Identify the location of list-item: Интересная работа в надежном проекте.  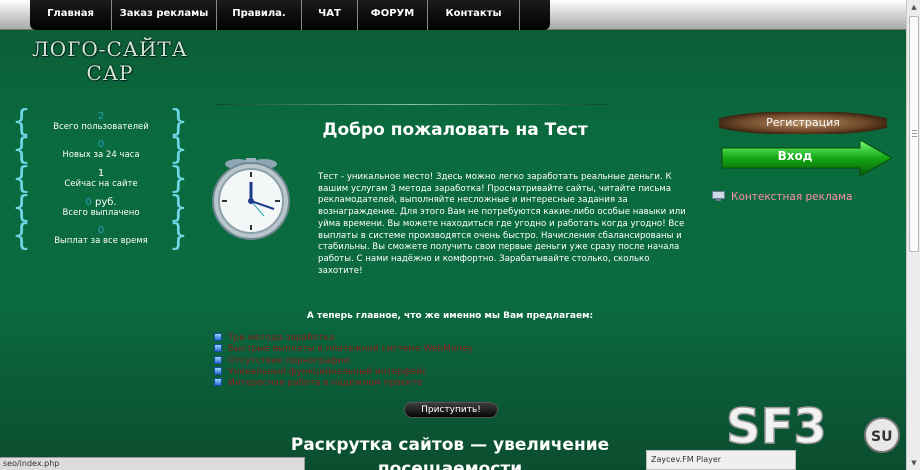
(343, 383).